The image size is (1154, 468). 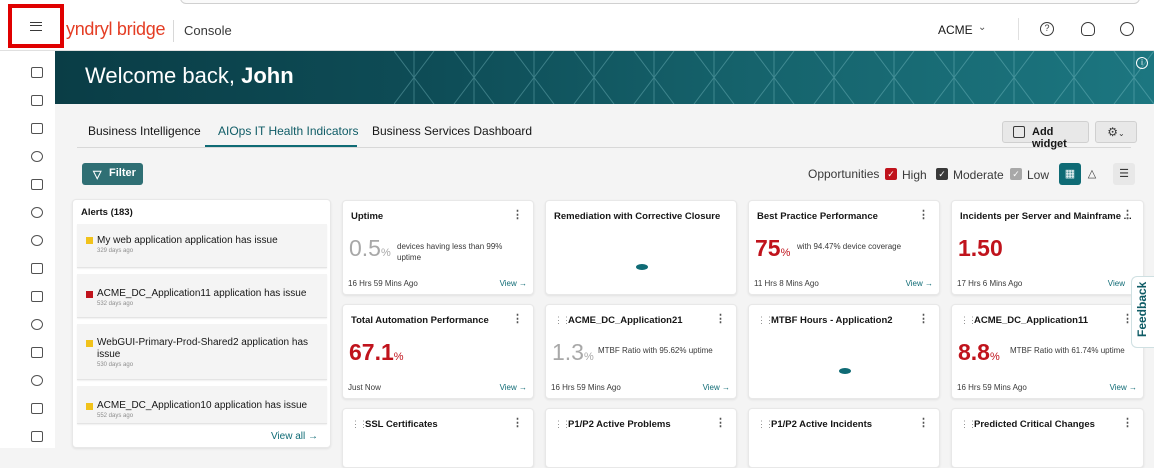 I want to click on metric-value: 75%, so click(x=772, y=248).